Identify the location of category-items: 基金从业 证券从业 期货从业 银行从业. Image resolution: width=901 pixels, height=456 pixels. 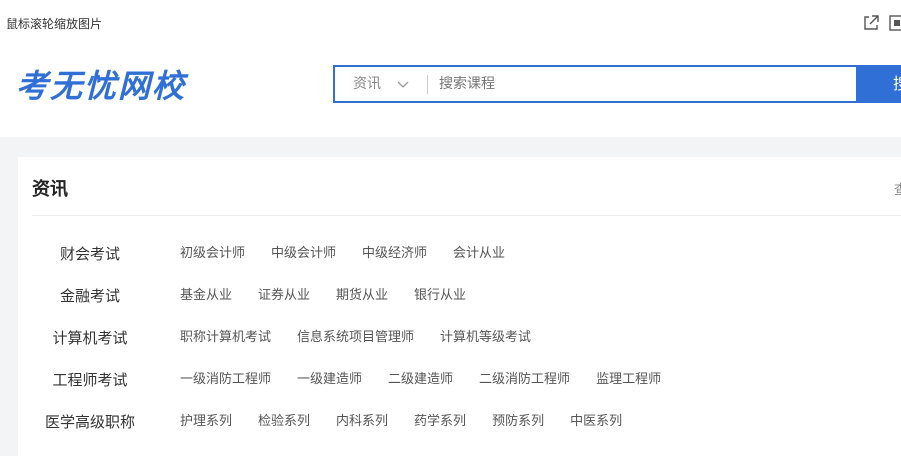
(336, 296).